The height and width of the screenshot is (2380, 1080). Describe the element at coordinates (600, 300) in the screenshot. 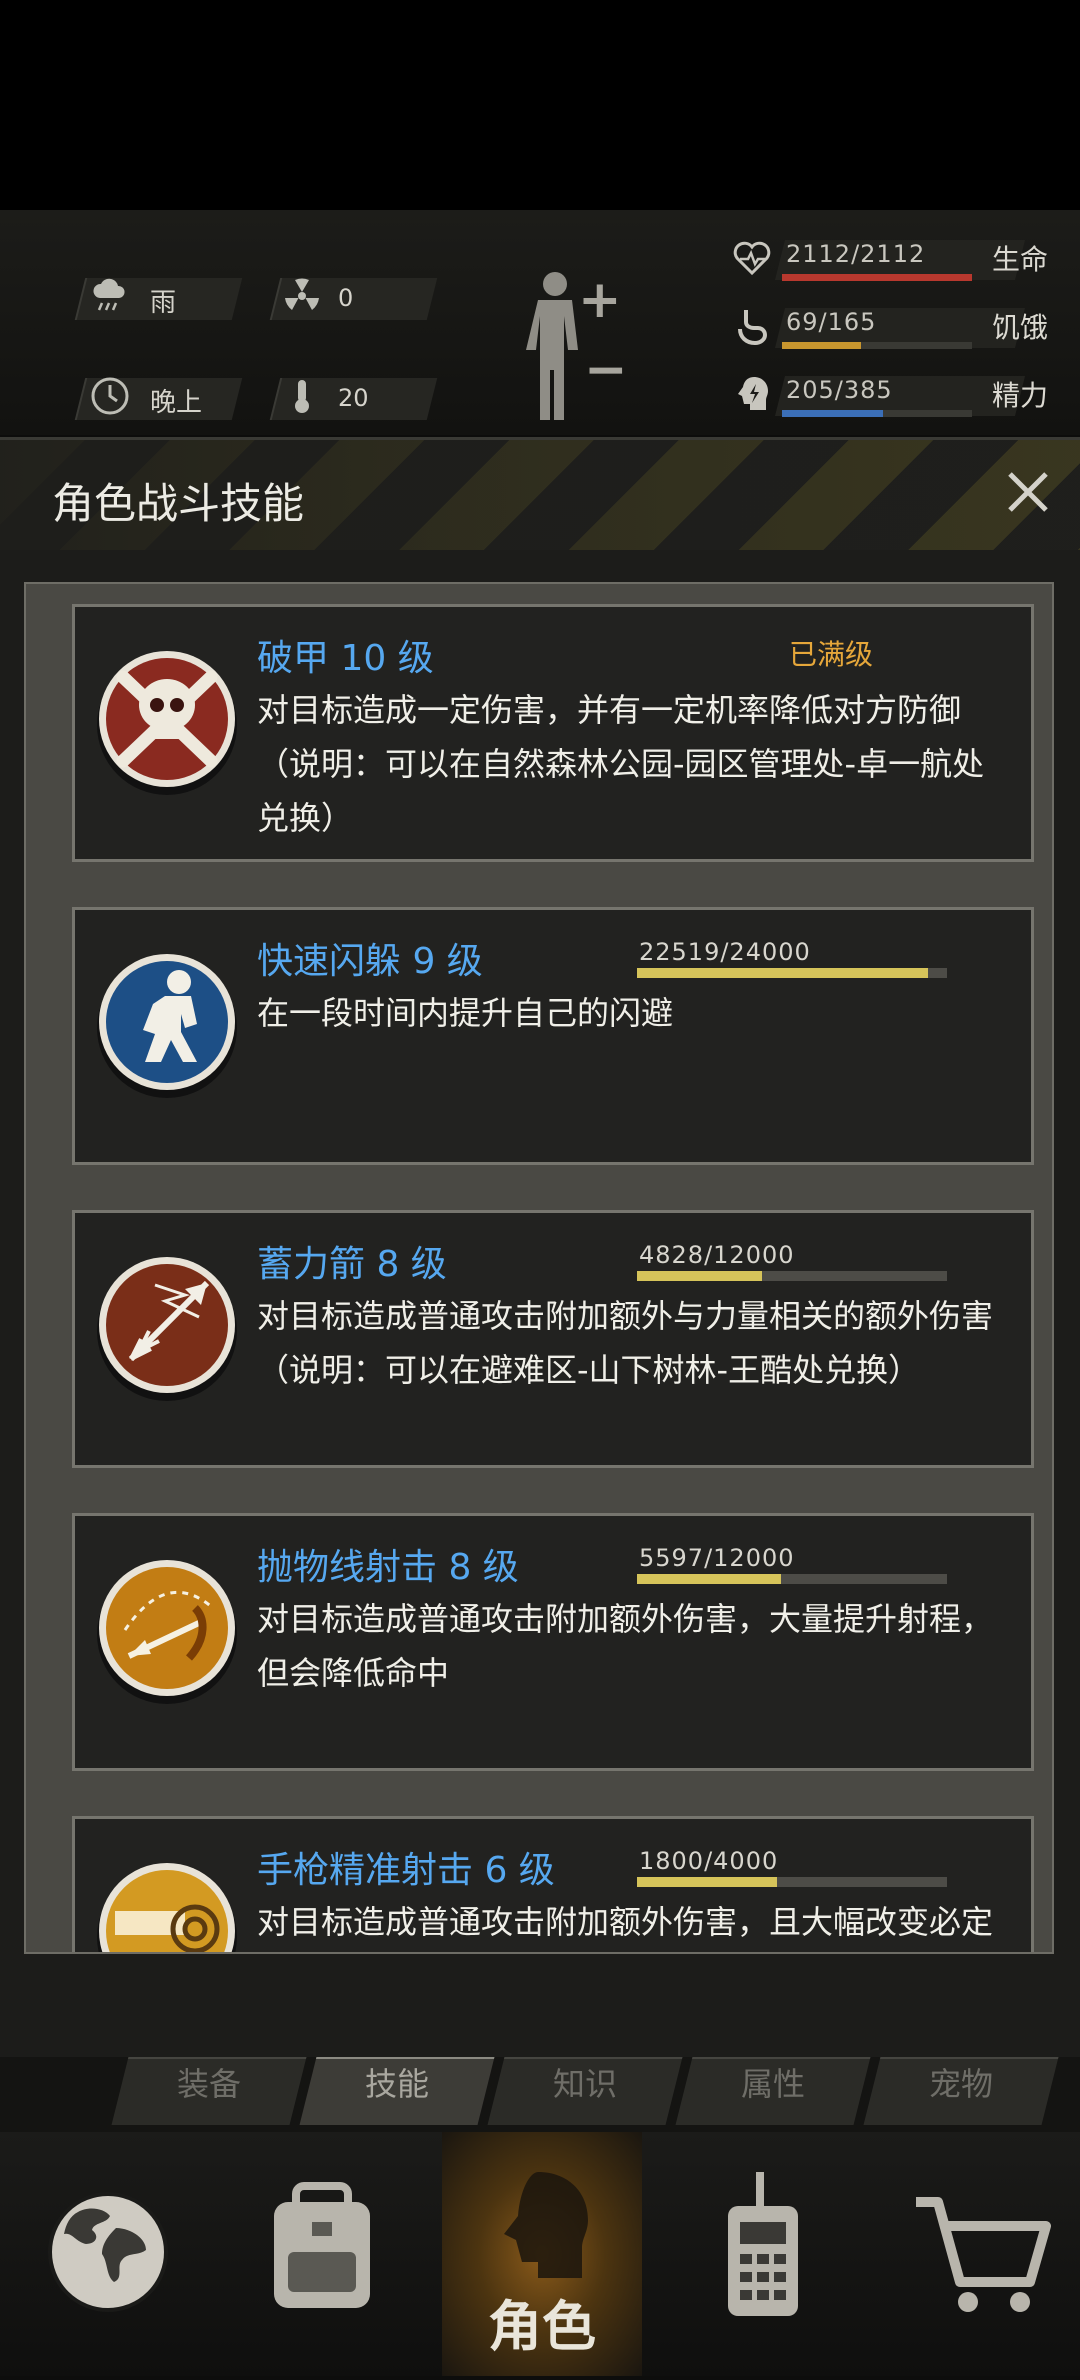

I see `increase-button: +` at that location.